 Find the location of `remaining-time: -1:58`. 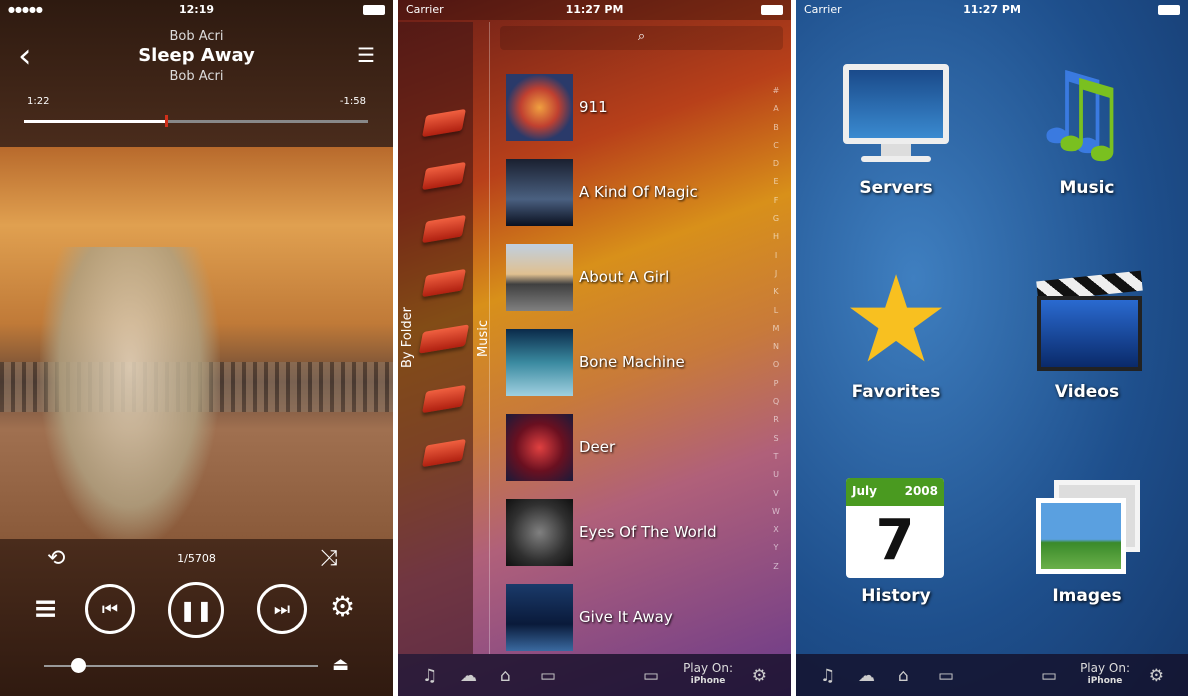

remaining-time: -1:58 is located at coordinates (352, 101).